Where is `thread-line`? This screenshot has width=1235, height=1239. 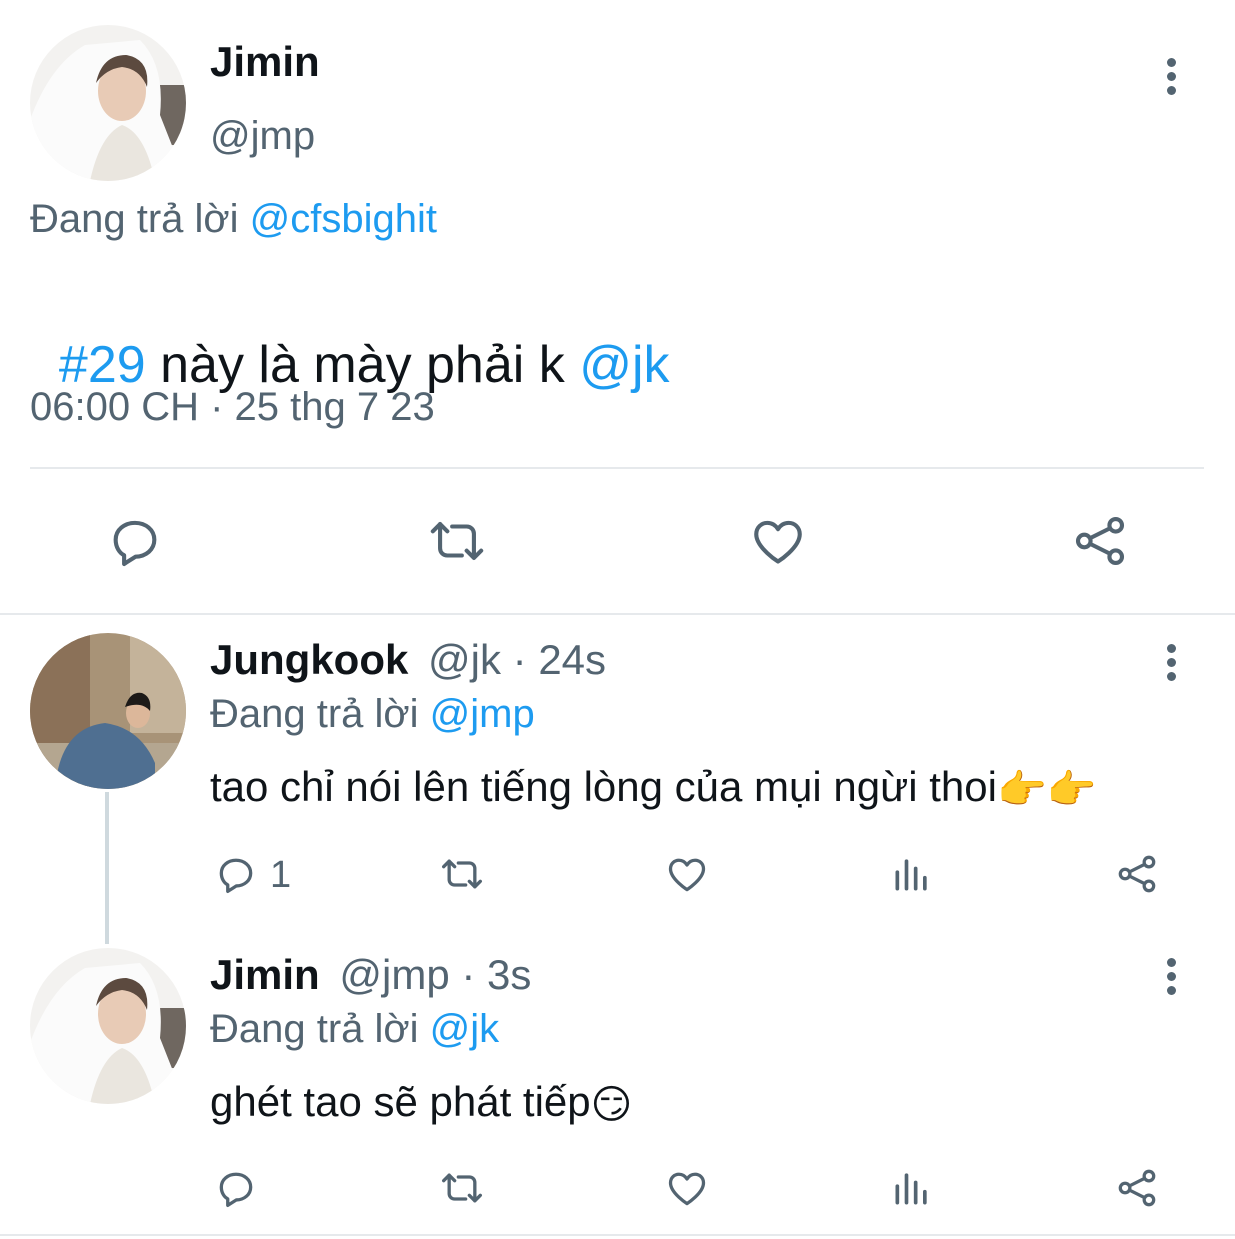 thread-line is located at coordinates (107, 868).